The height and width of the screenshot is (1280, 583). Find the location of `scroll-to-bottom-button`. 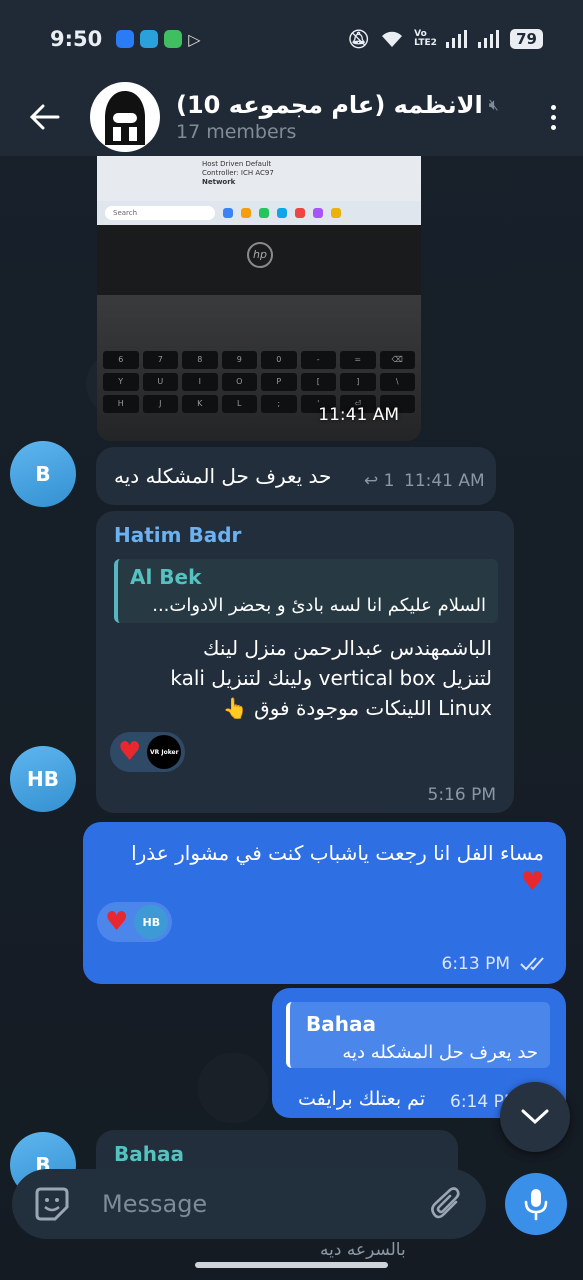

scroll-to-bottom-button is located at coordinates (535, 1117).